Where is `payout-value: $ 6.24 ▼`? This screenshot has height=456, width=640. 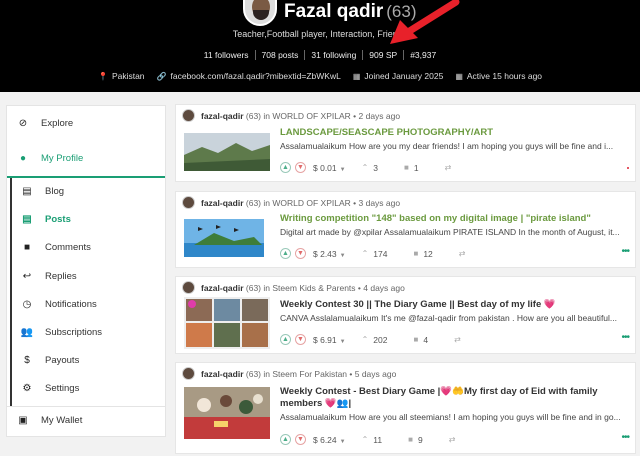
payout-value: $ 6.24 ▼ is located at coordinates (329, 440).